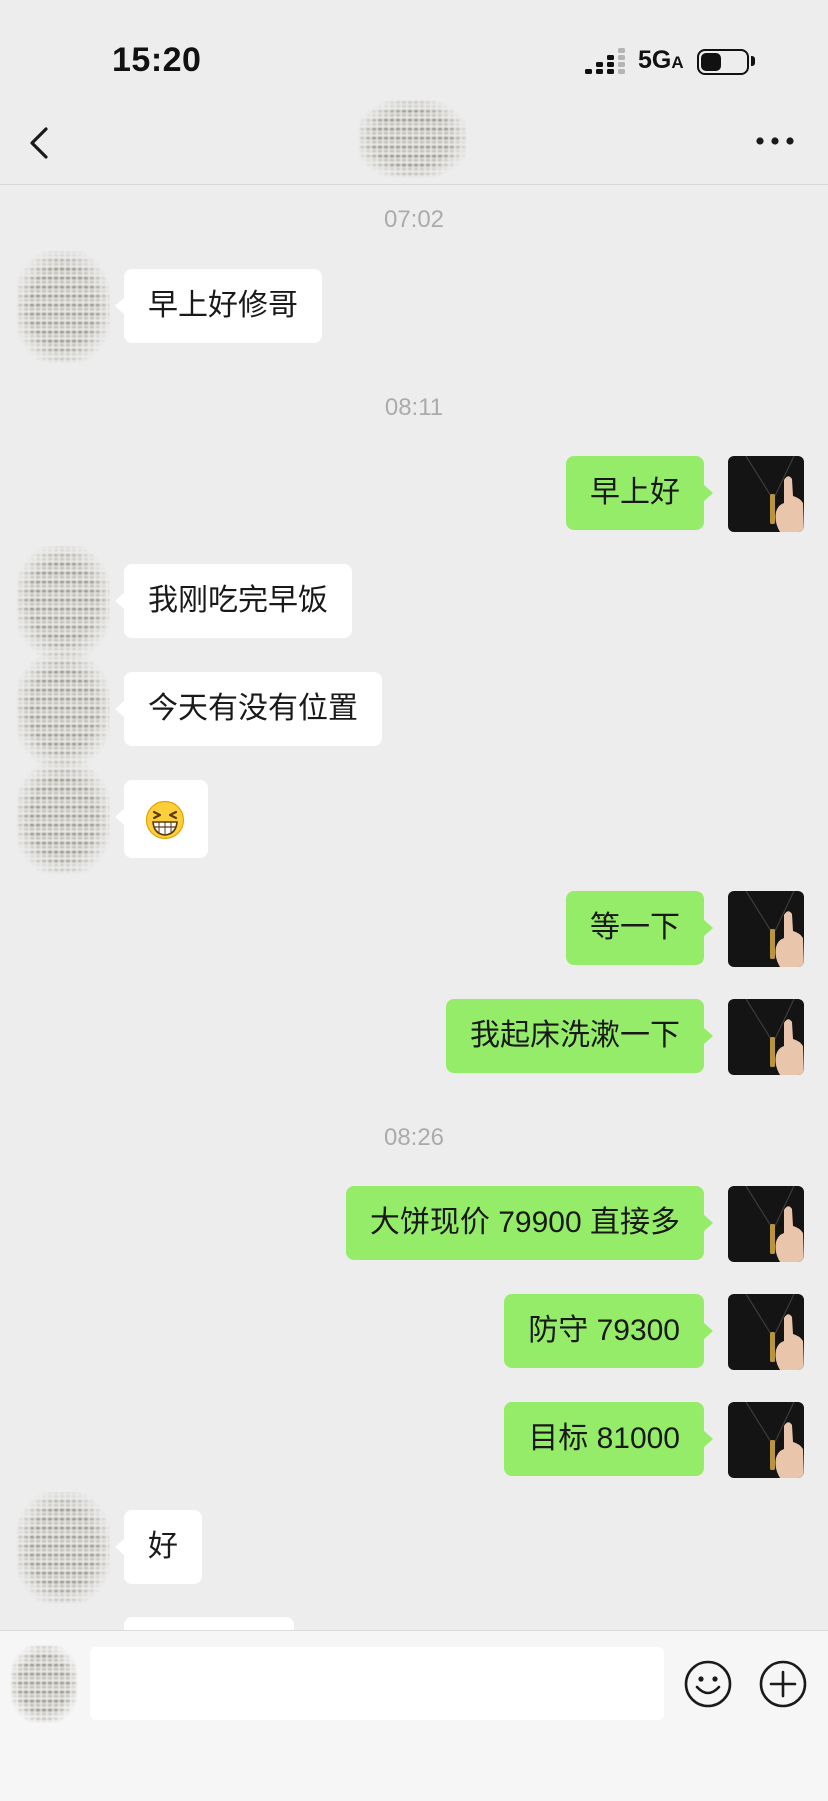 Image resolution: width=828 pixels, height=1801 pixels. I want to click on message-row-right: 我起床洗漱一下, so click(414, 1038).